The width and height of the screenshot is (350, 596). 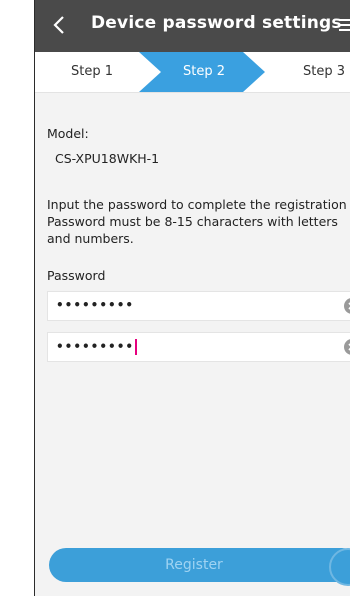 What do you see at coordinates (216, 23) in the screenshot?
I see `page-title: Device password settings` at bounding box center [216, 23].